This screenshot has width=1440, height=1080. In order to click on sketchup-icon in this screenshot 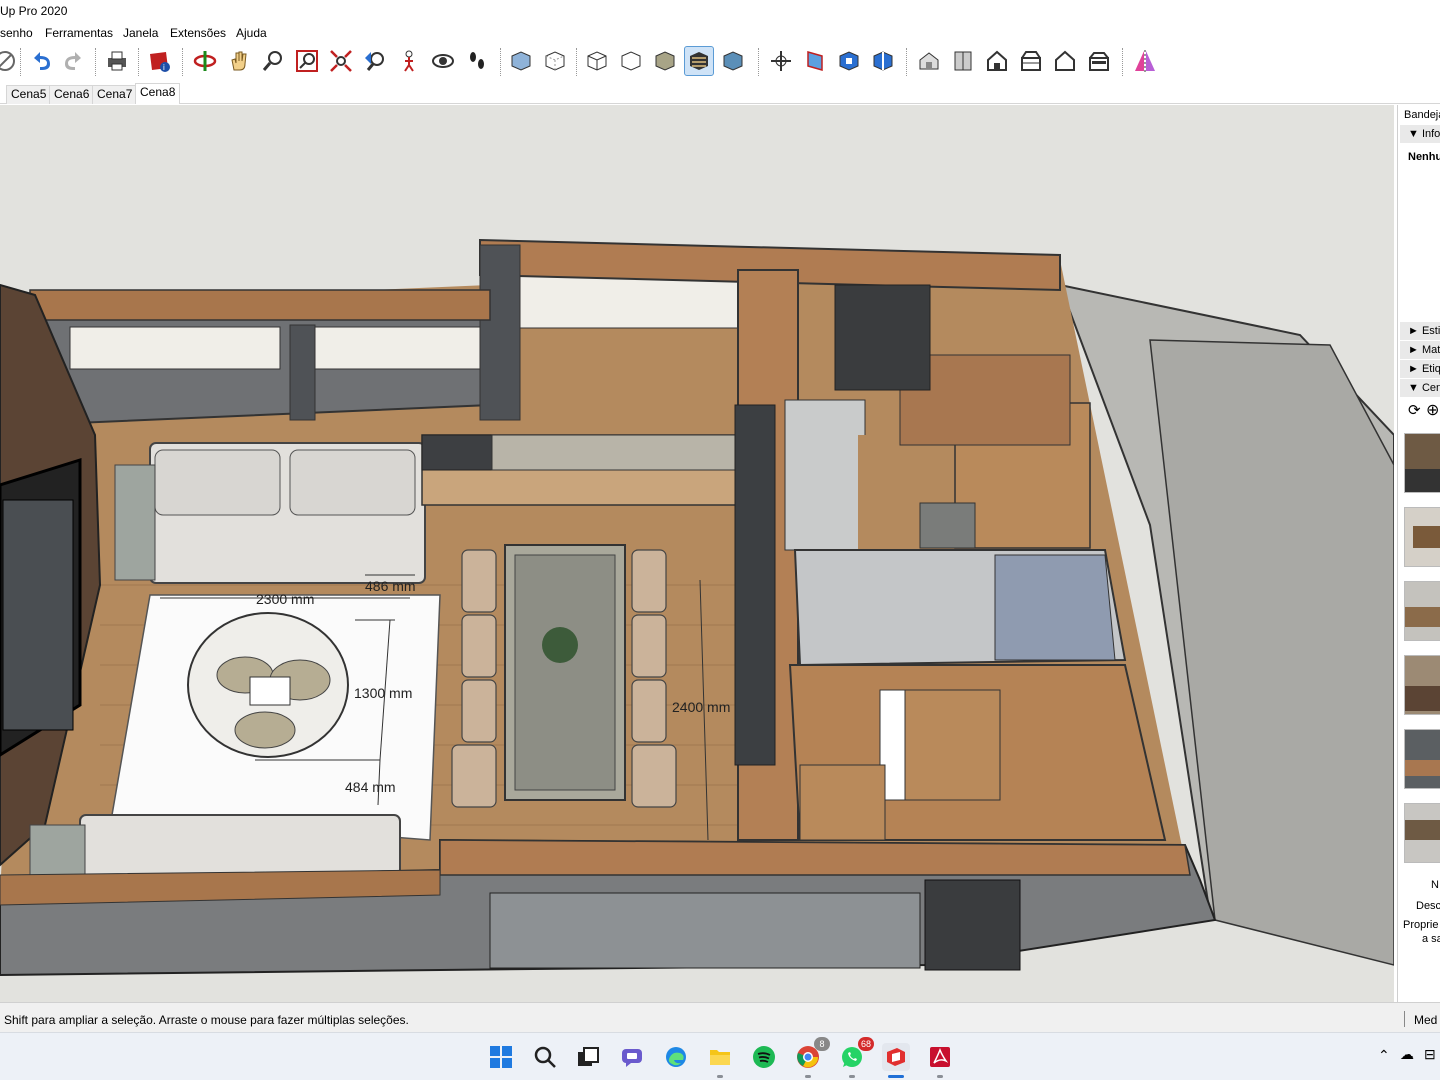, I will do `click(896, 1057)`.